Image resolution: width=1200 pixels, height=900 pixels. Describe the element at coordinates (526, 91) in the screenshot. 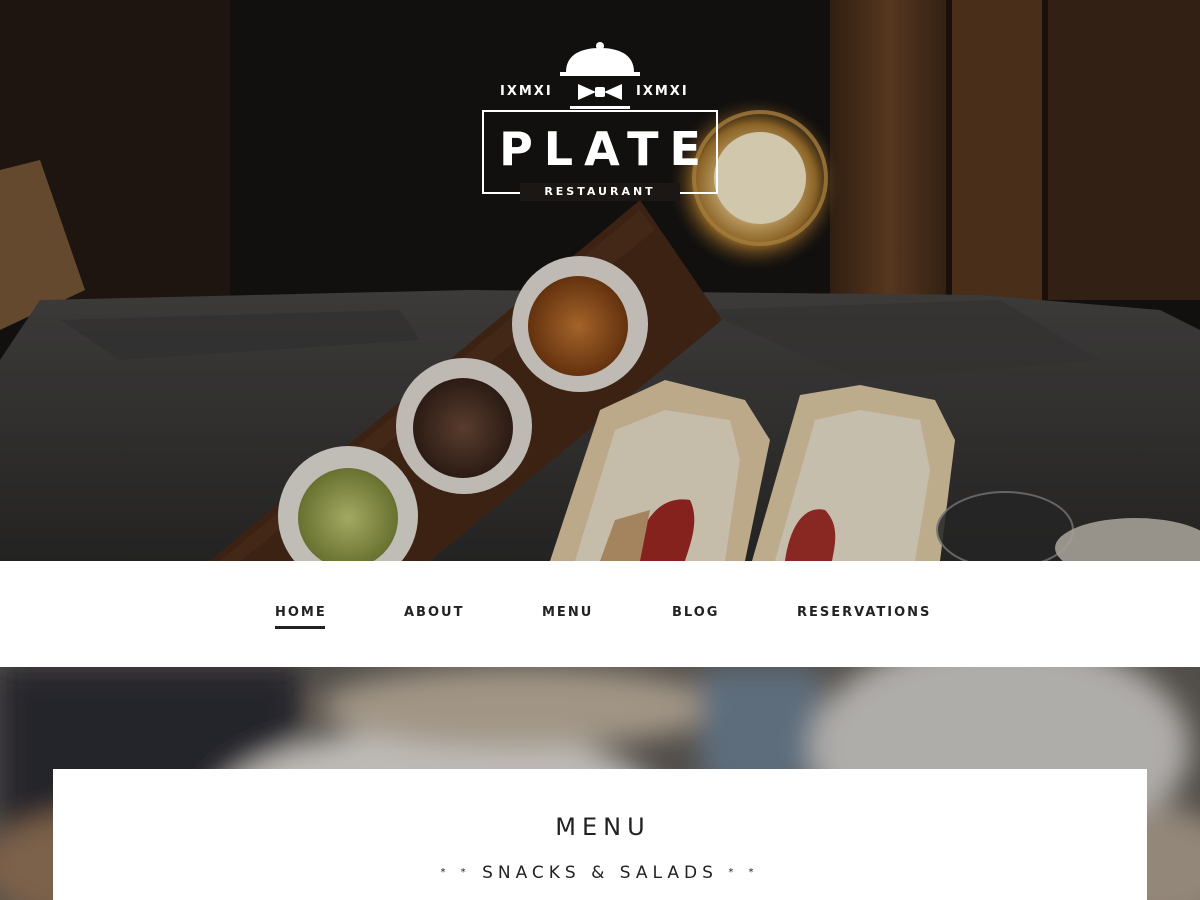

I see `logo-year-left: IXMXI` at that location.